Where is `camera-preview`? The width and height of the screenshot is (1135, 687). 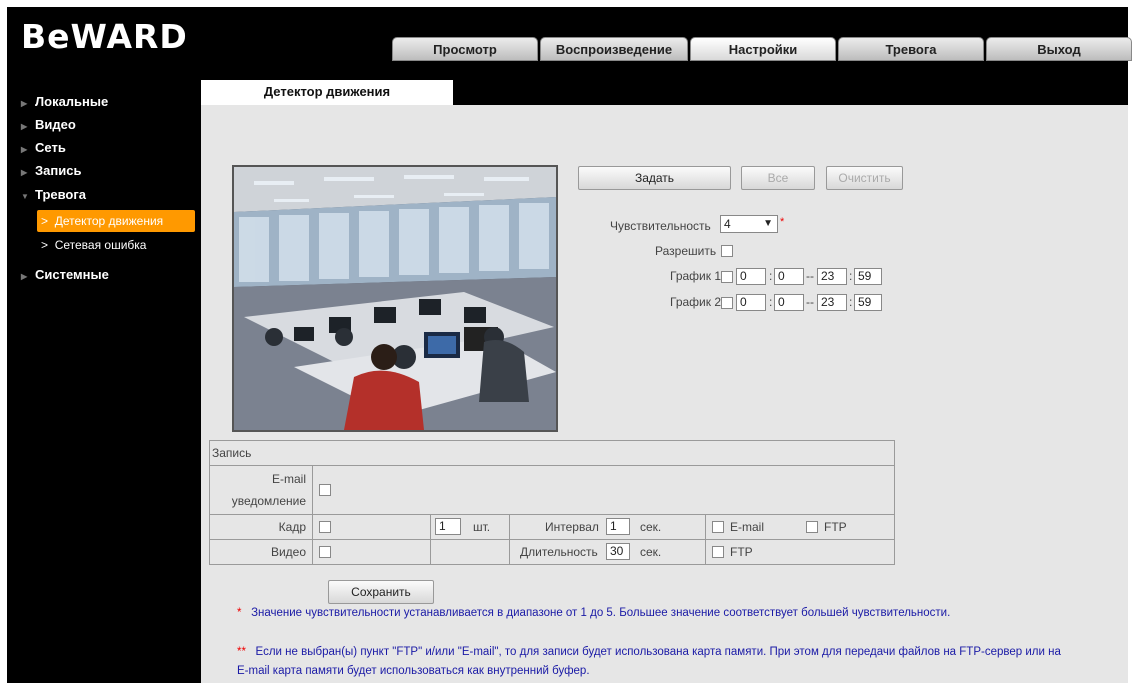
camera-preview is located at coordinates (395, 298).